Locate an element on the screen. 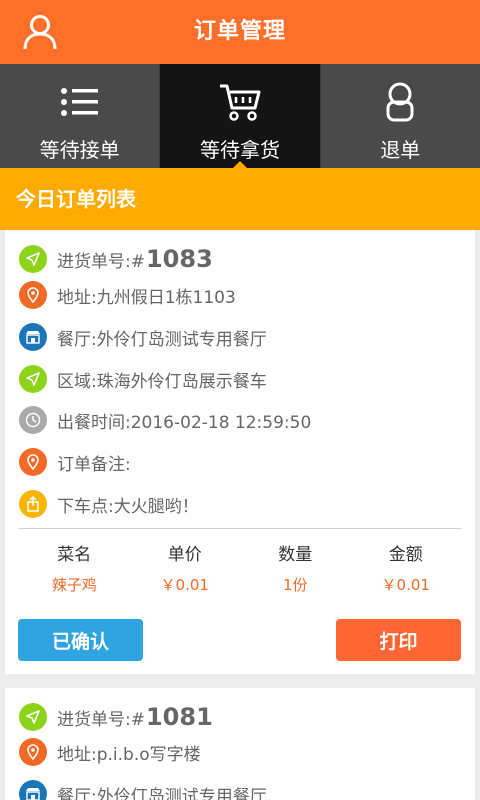  cart-icon is located at coordinates (240, 102).